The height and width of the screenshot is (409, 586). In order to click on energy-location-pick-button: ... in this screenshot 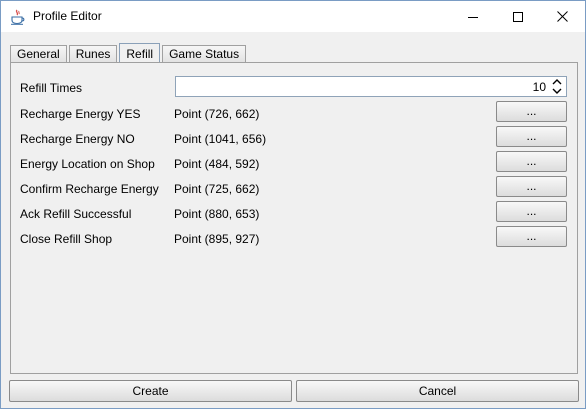, I will do `click(531, 161)`.